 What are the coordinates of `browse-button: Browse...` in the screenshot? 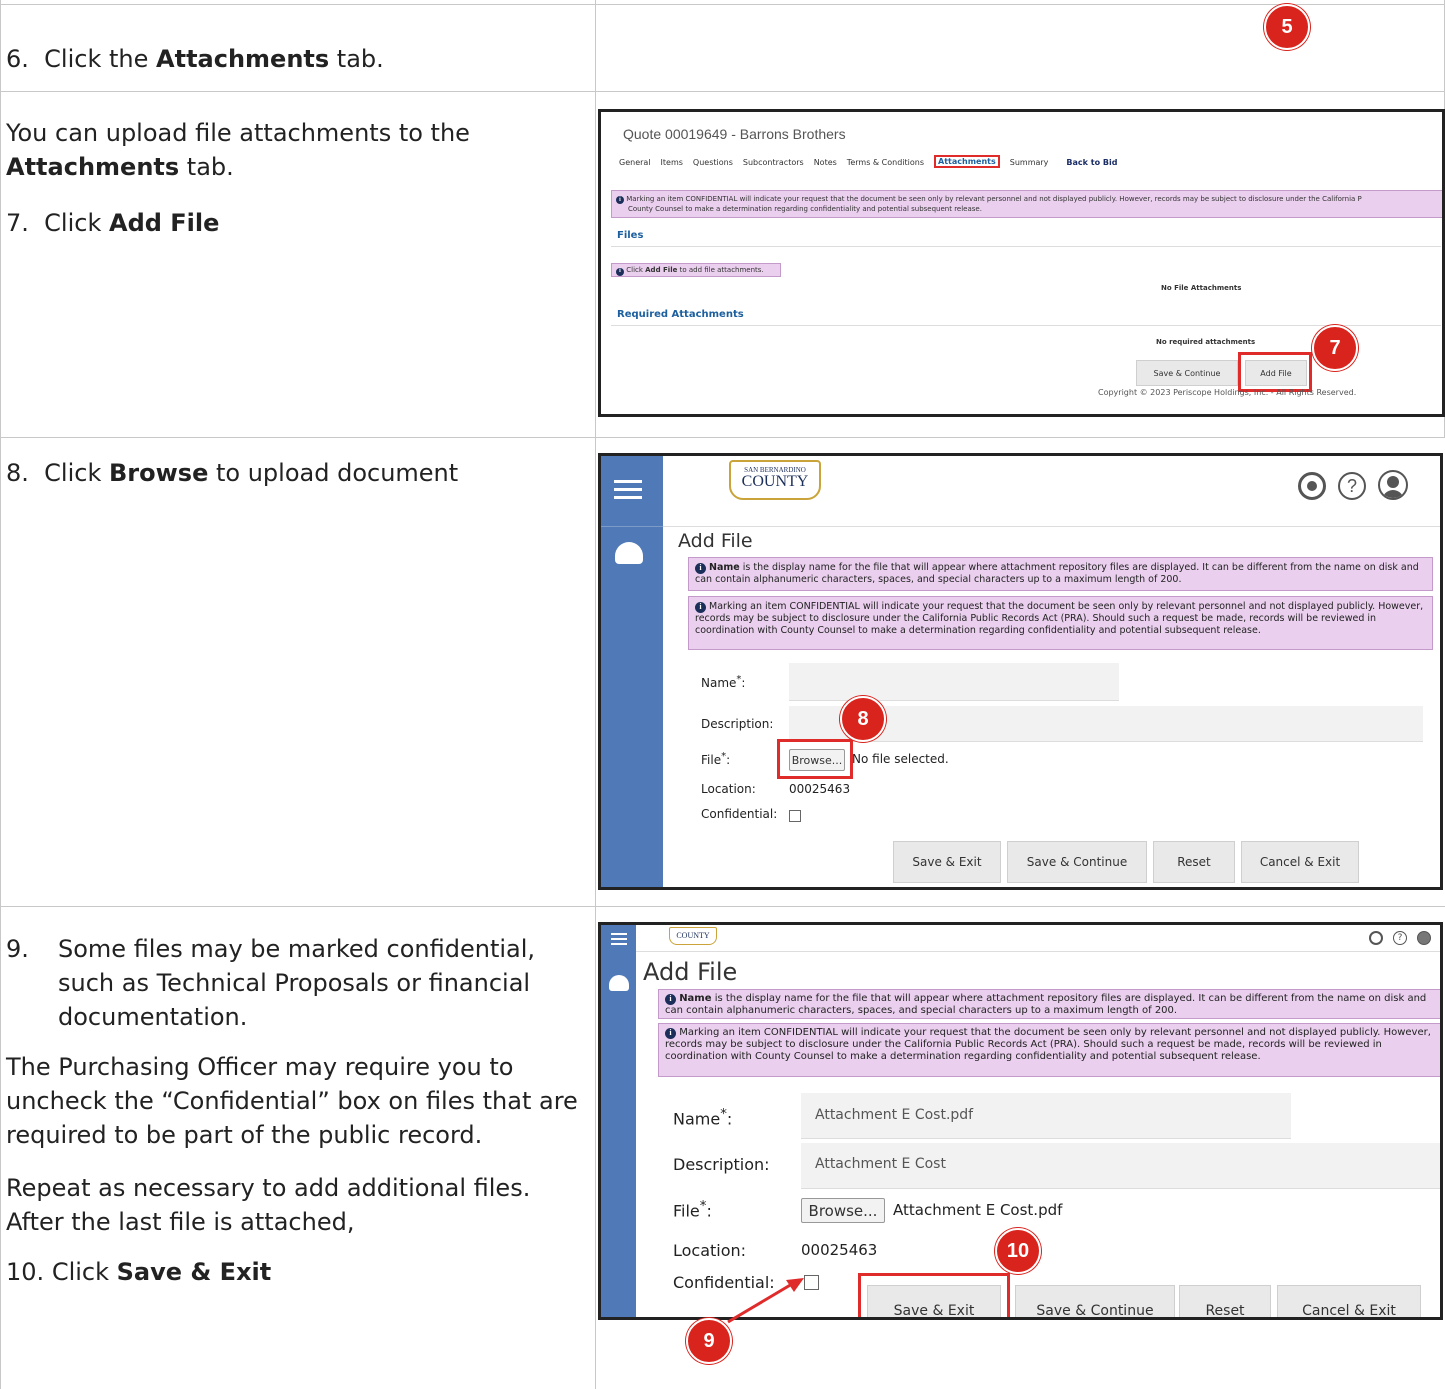 It's located at (843, 1210).